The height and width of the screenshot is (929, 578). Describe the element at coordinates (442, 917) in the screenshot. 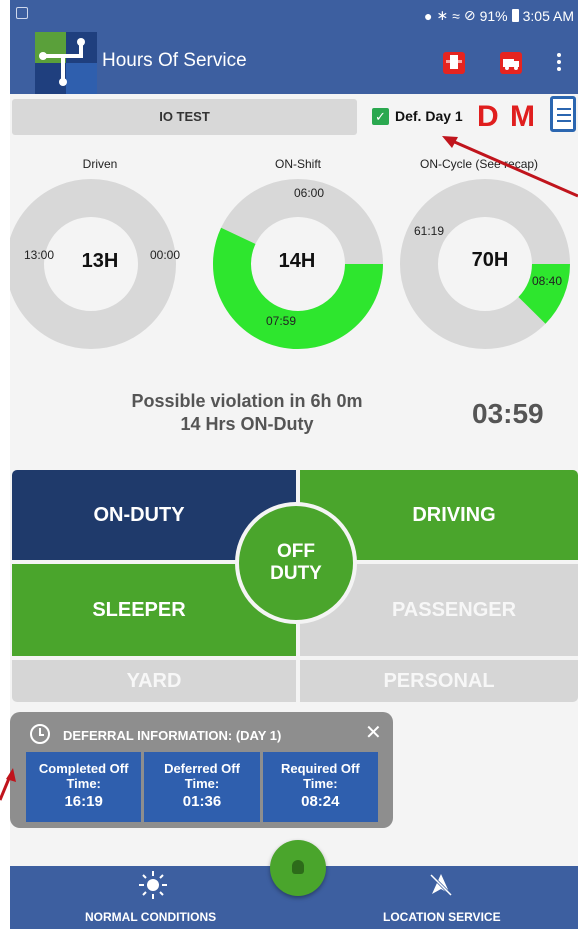

I see `location-service-label: LOCATION SERVICE` at that location.